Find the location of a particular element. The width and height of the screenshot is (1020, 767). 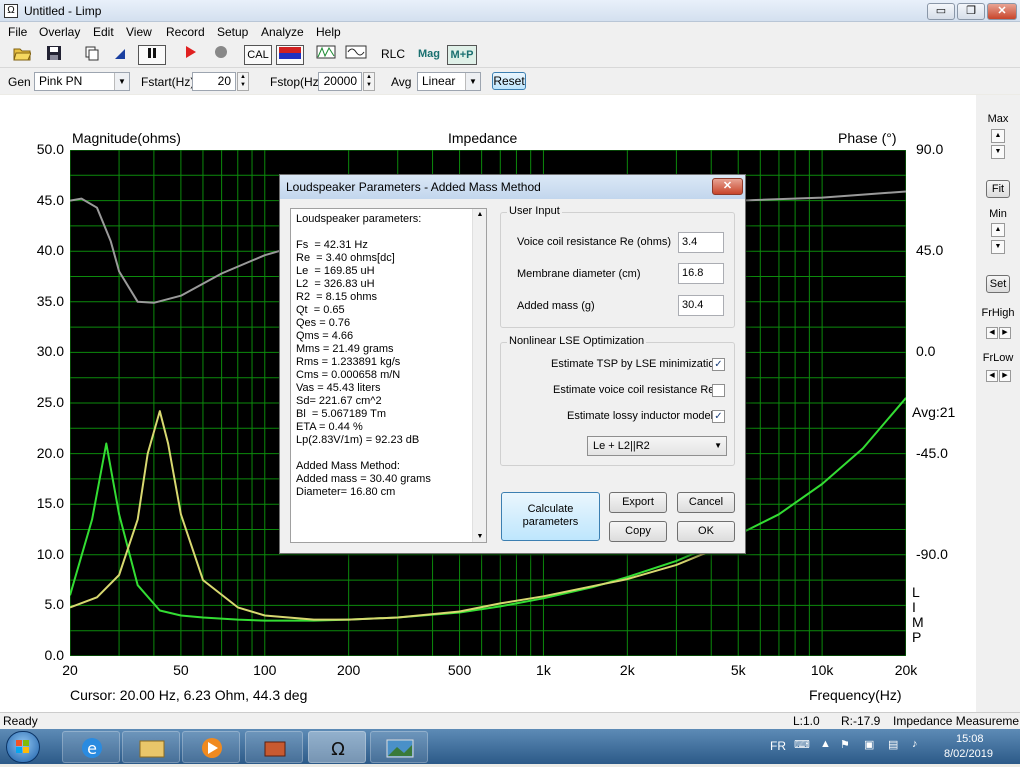

y2-tick-label: -45.0 is located at coordinates (932, 452).